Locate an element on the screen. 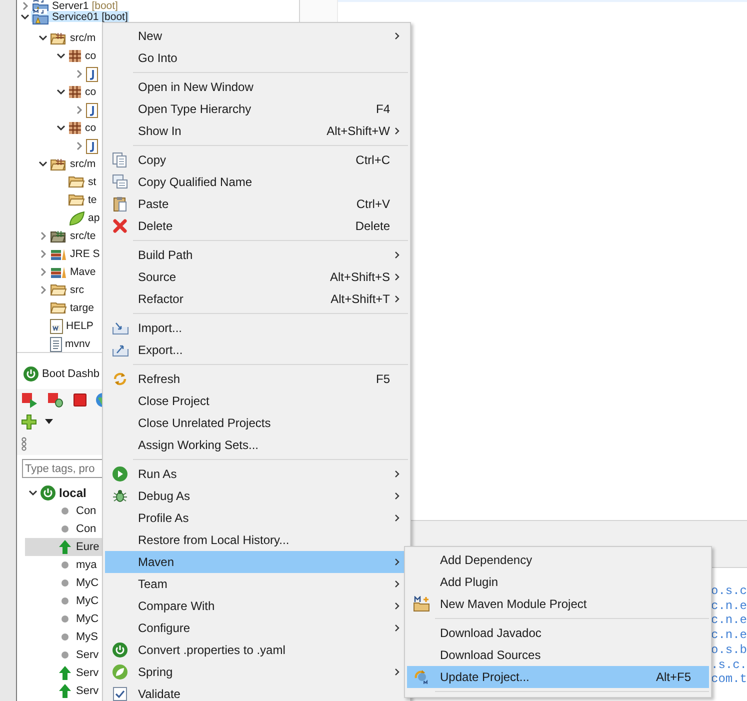 The height and width of the screenshot is (701, 747). console-line: o.s.c is located at coordinates (729, 591).